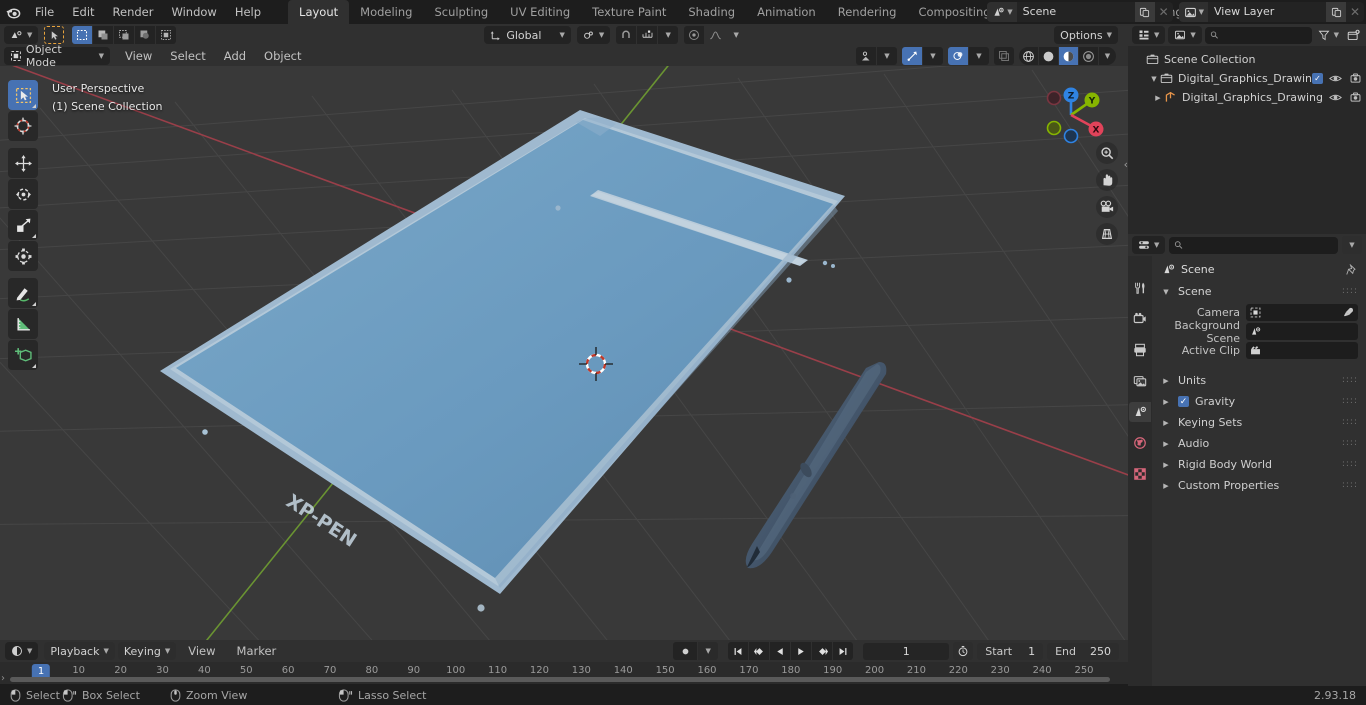 This screenshot has width=1366, height=705. I want to click on pin-icon, so click(1352, 269).